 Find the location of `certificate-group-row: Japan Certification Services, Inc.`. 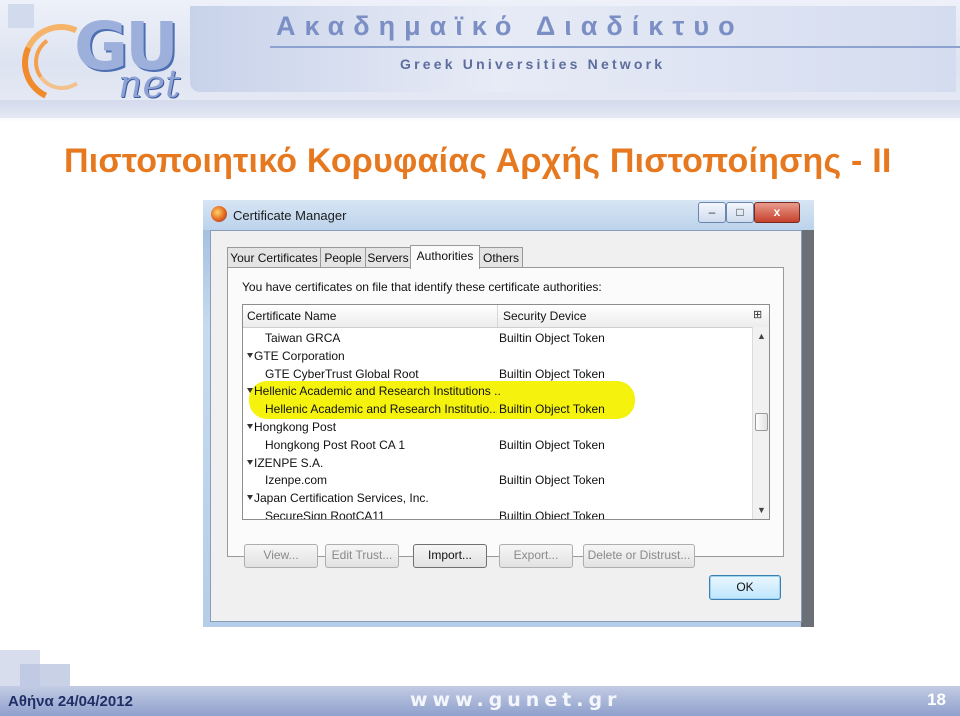

certificate-group-row: Japan Certification Services, Inc. is located at coordinates (497, 498).